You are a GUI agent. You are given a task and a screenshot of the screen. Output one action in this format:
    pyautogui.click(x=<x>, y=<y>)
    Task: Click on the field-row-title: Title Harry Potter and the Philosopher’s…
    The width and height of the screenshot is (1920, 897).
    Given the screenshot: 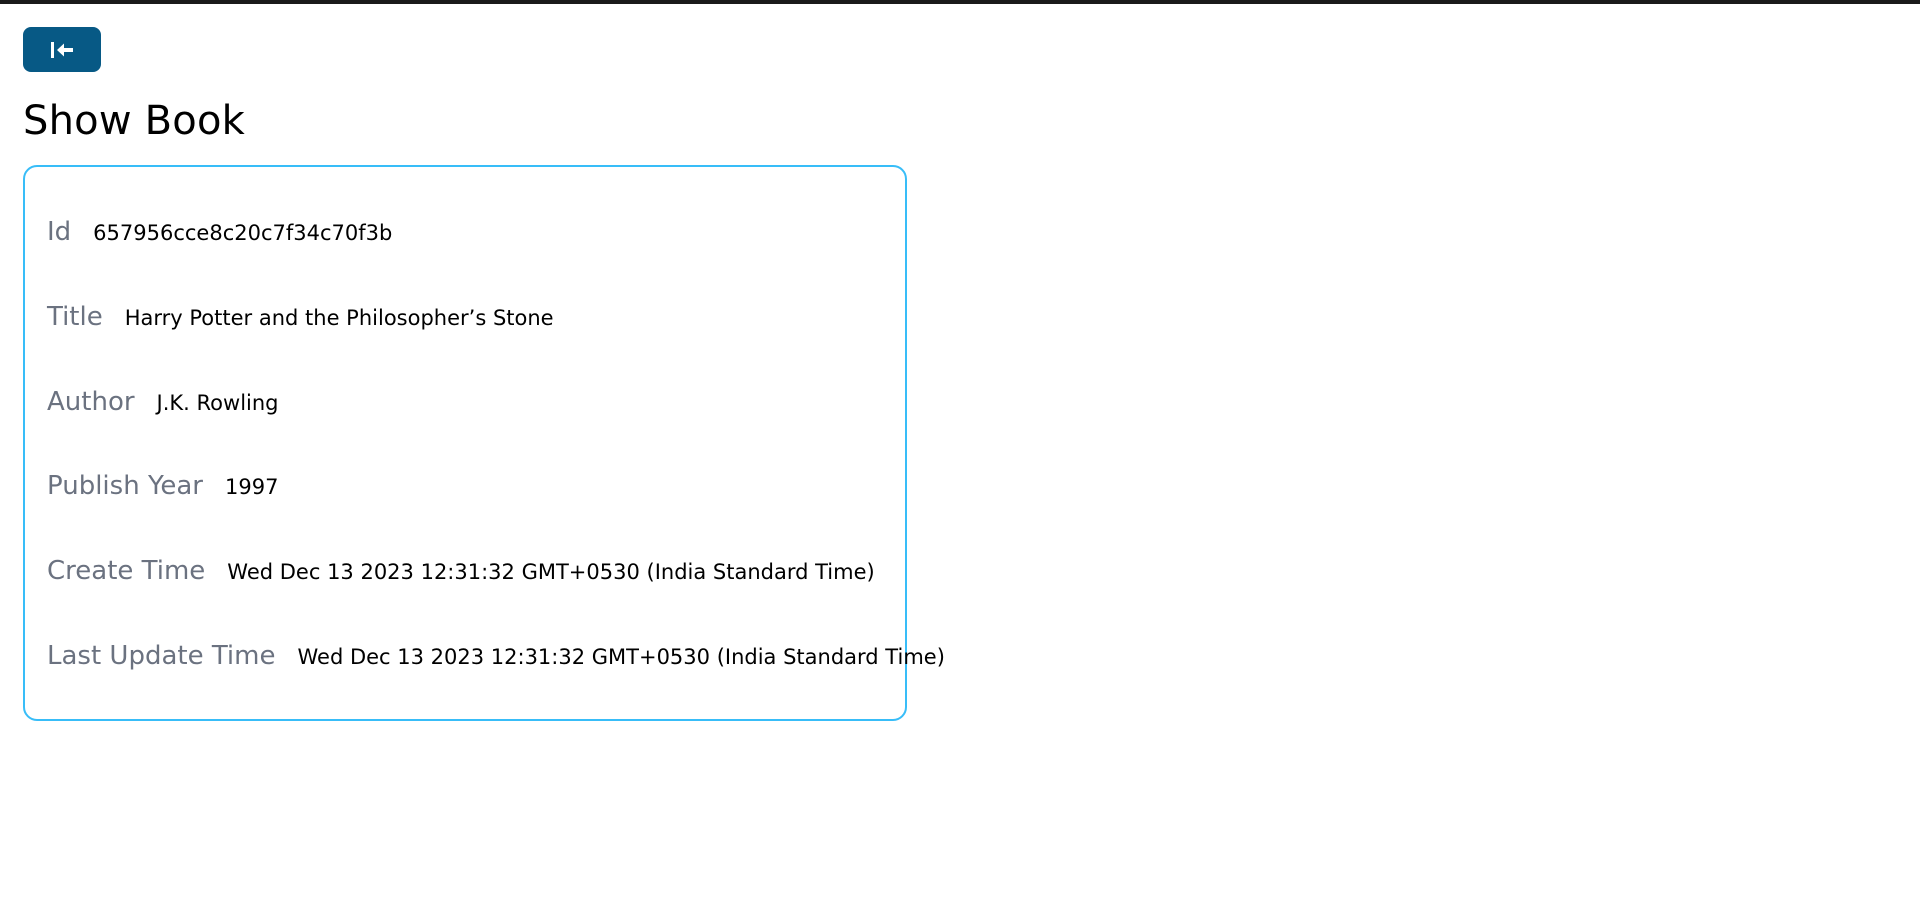 What is the action you would take?
    pyautogui.click(x=300, y=317)
    